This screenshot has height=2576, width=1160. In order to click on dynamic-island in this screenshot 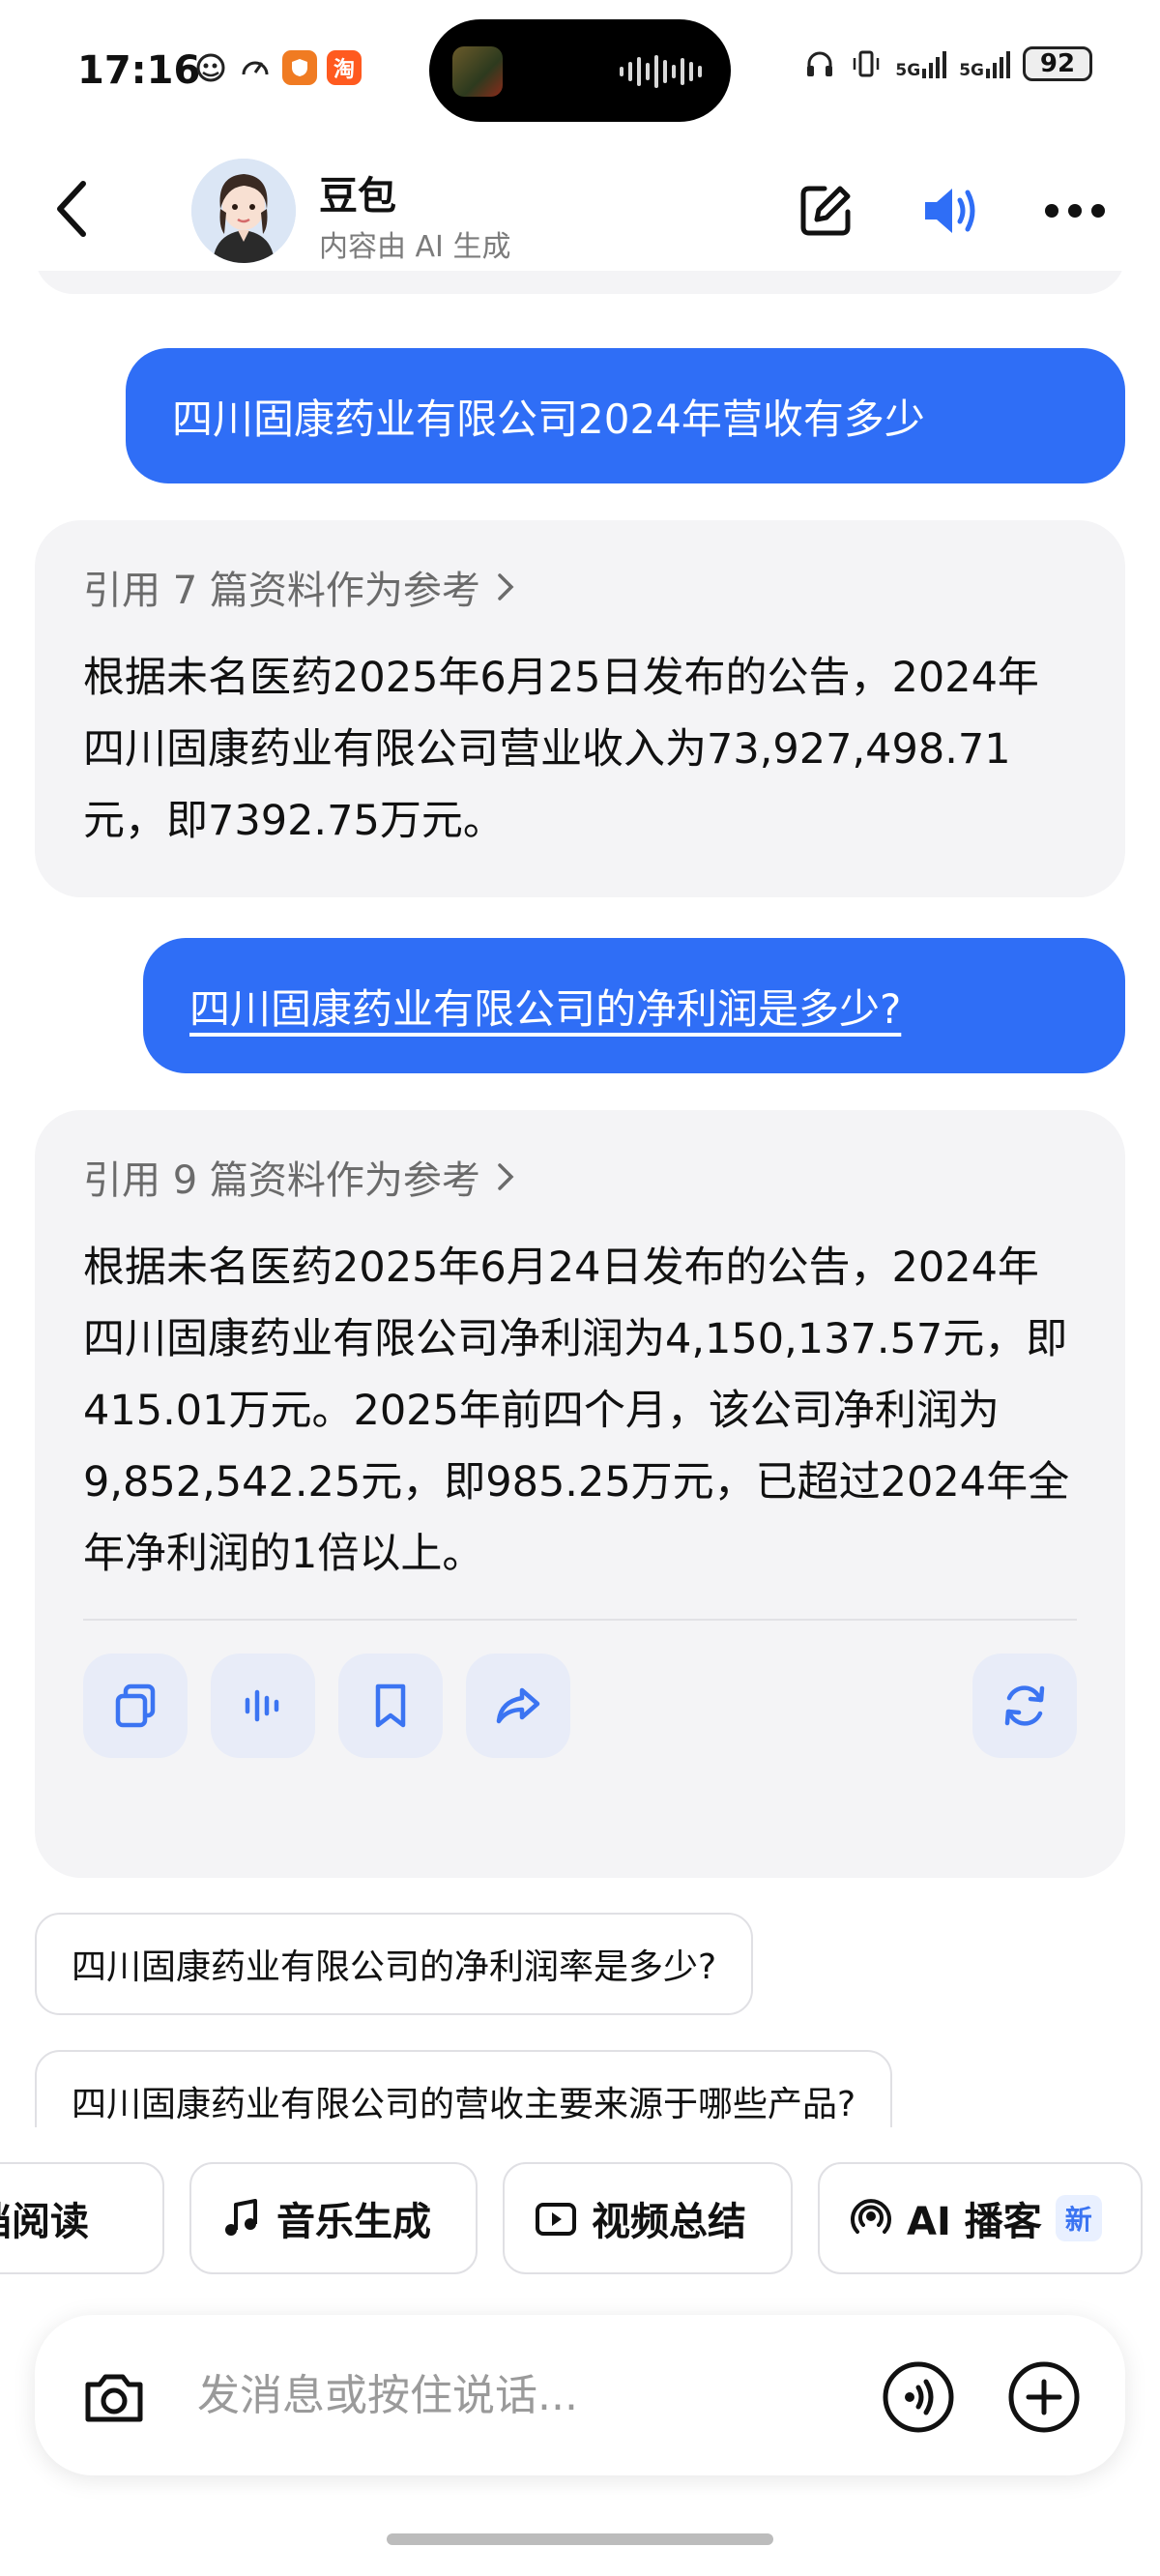, I will do `click(580, 70)`.